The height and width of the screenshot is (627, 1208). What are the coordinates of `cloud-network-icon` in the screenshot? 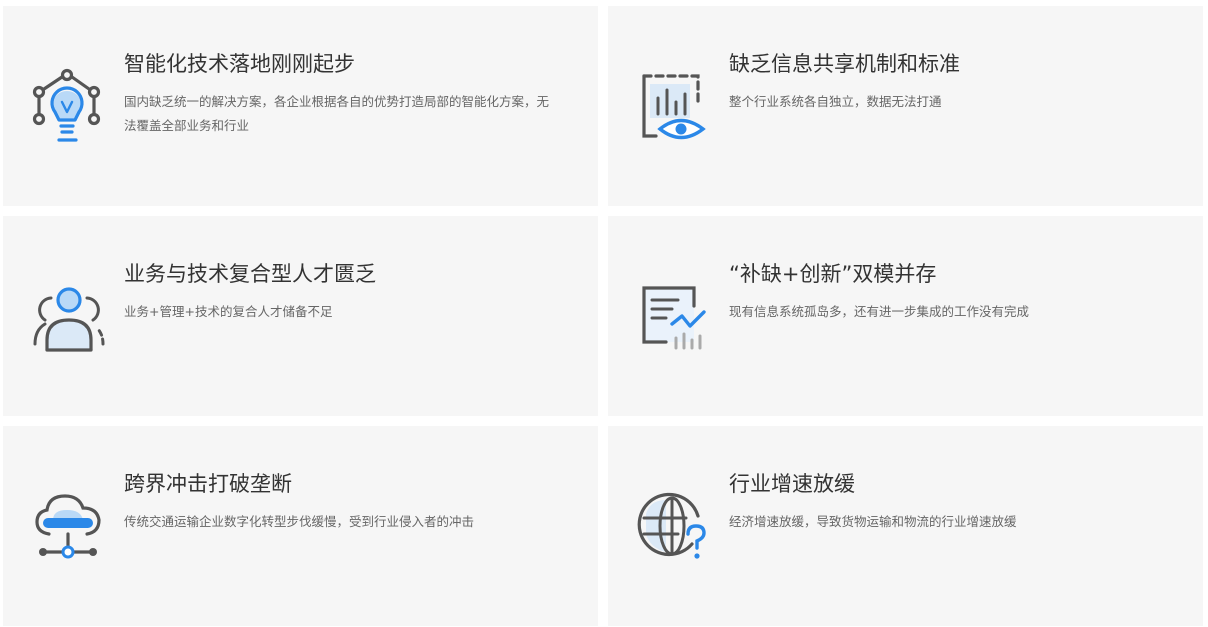 It's located at (69, 526).